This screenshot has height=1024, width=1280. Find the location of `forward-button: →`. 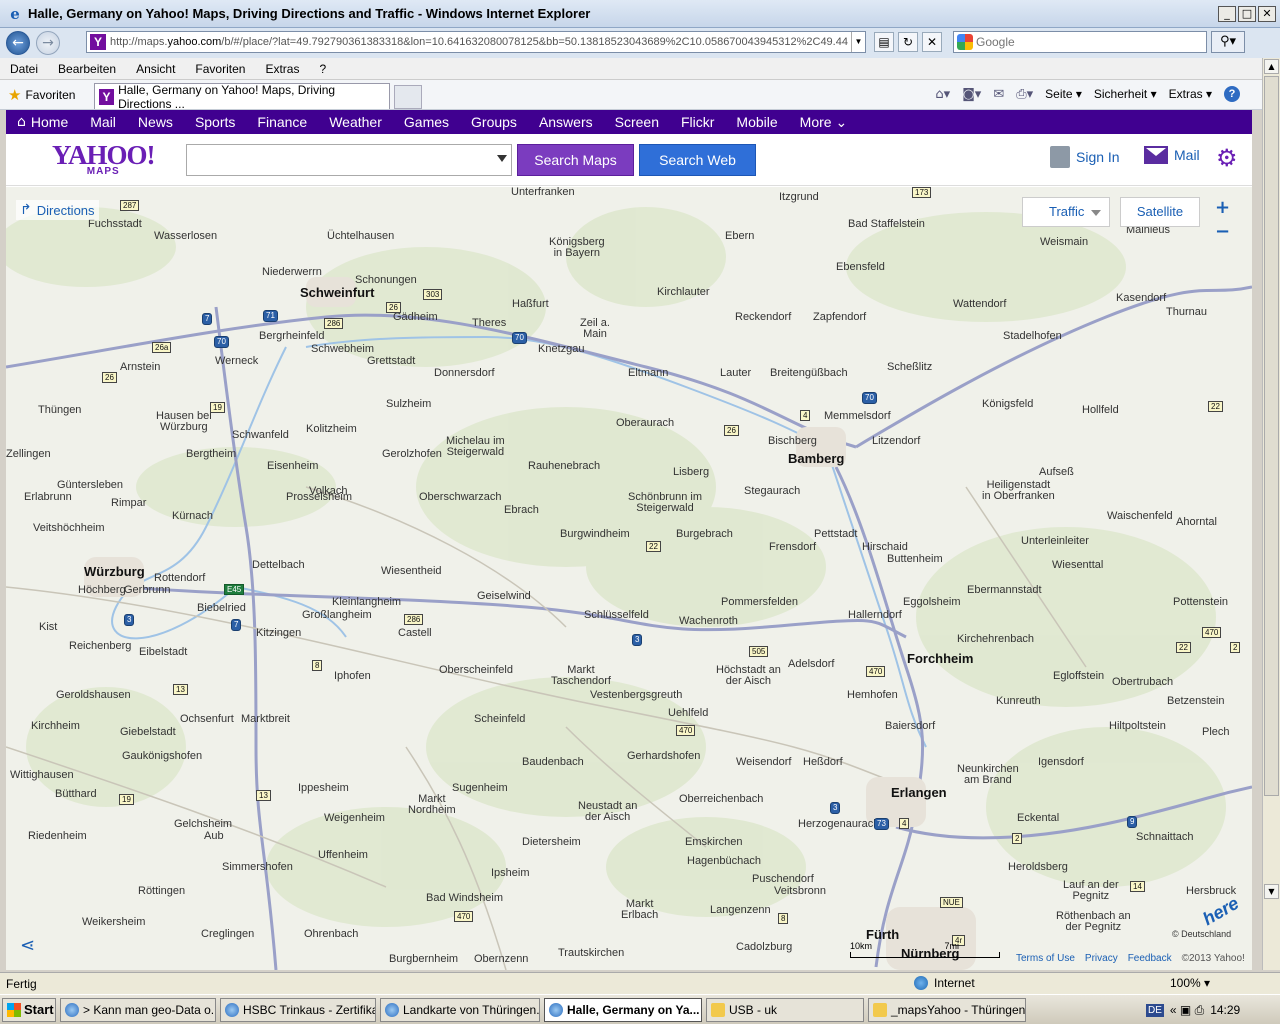

forward-button: → is located at coordinates (48, 43).